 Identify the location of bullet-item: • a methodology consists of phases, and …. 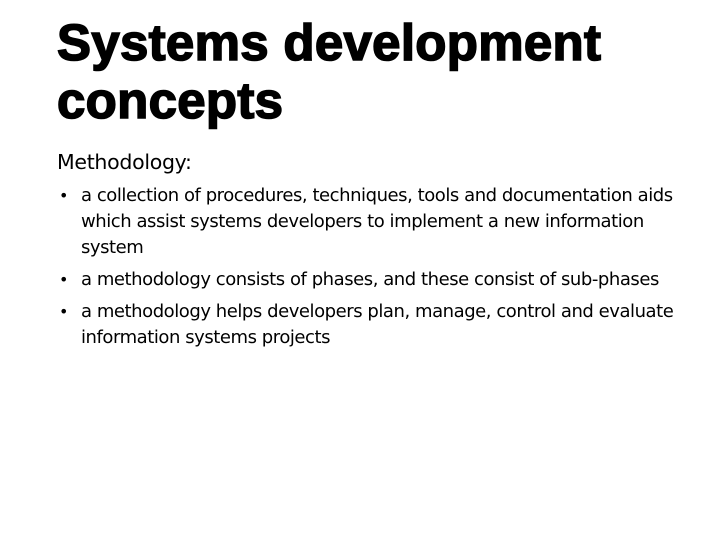
(367, 280).